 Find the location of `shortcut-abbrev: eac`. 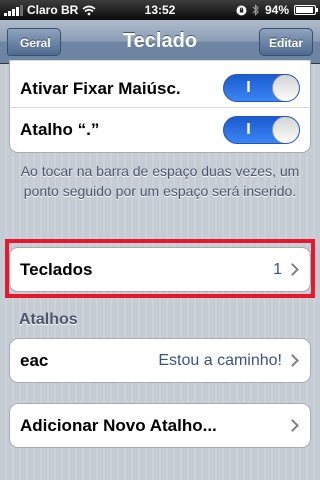

shortcut-abbrev: eac is located at coordinates (34, 360).